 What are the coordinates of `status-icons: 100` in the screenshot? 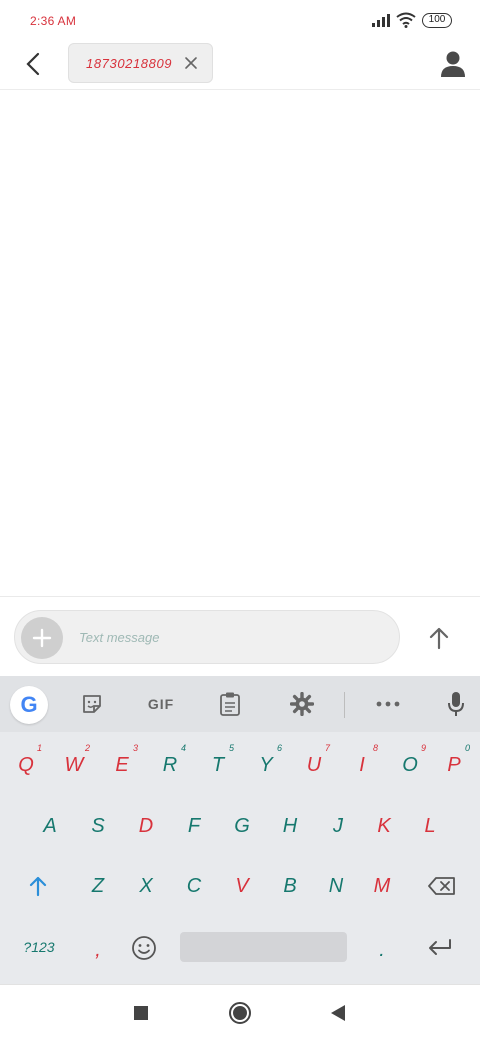 It's located at (412, 20).